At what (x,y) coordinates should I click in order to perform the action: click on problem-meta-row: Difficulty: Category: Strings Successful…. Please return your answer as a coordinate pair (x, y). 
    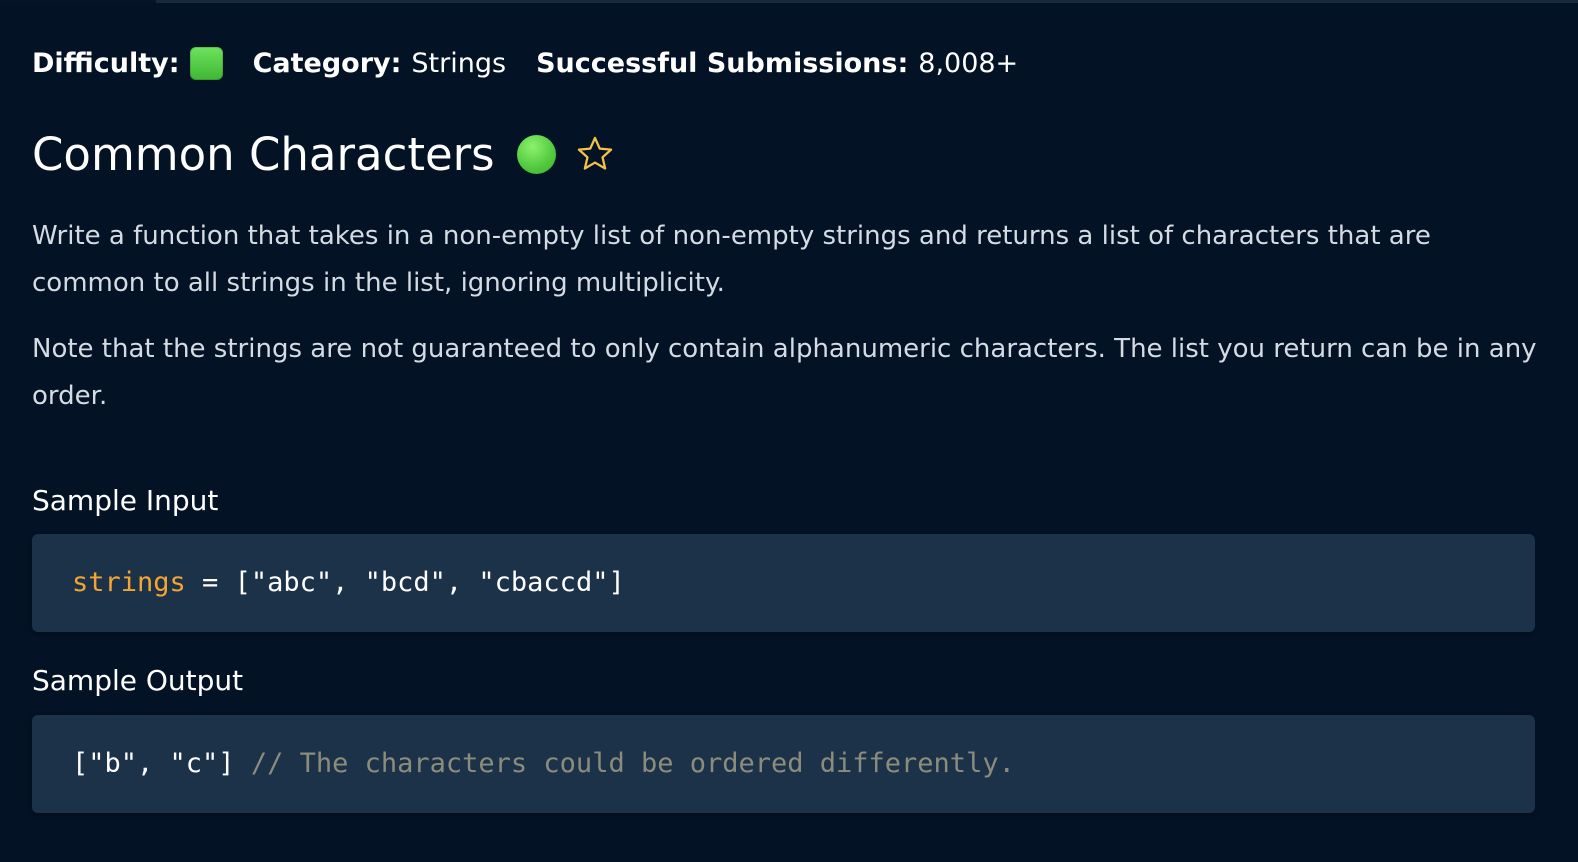
    Looking at the image, I should click on (525, 63).